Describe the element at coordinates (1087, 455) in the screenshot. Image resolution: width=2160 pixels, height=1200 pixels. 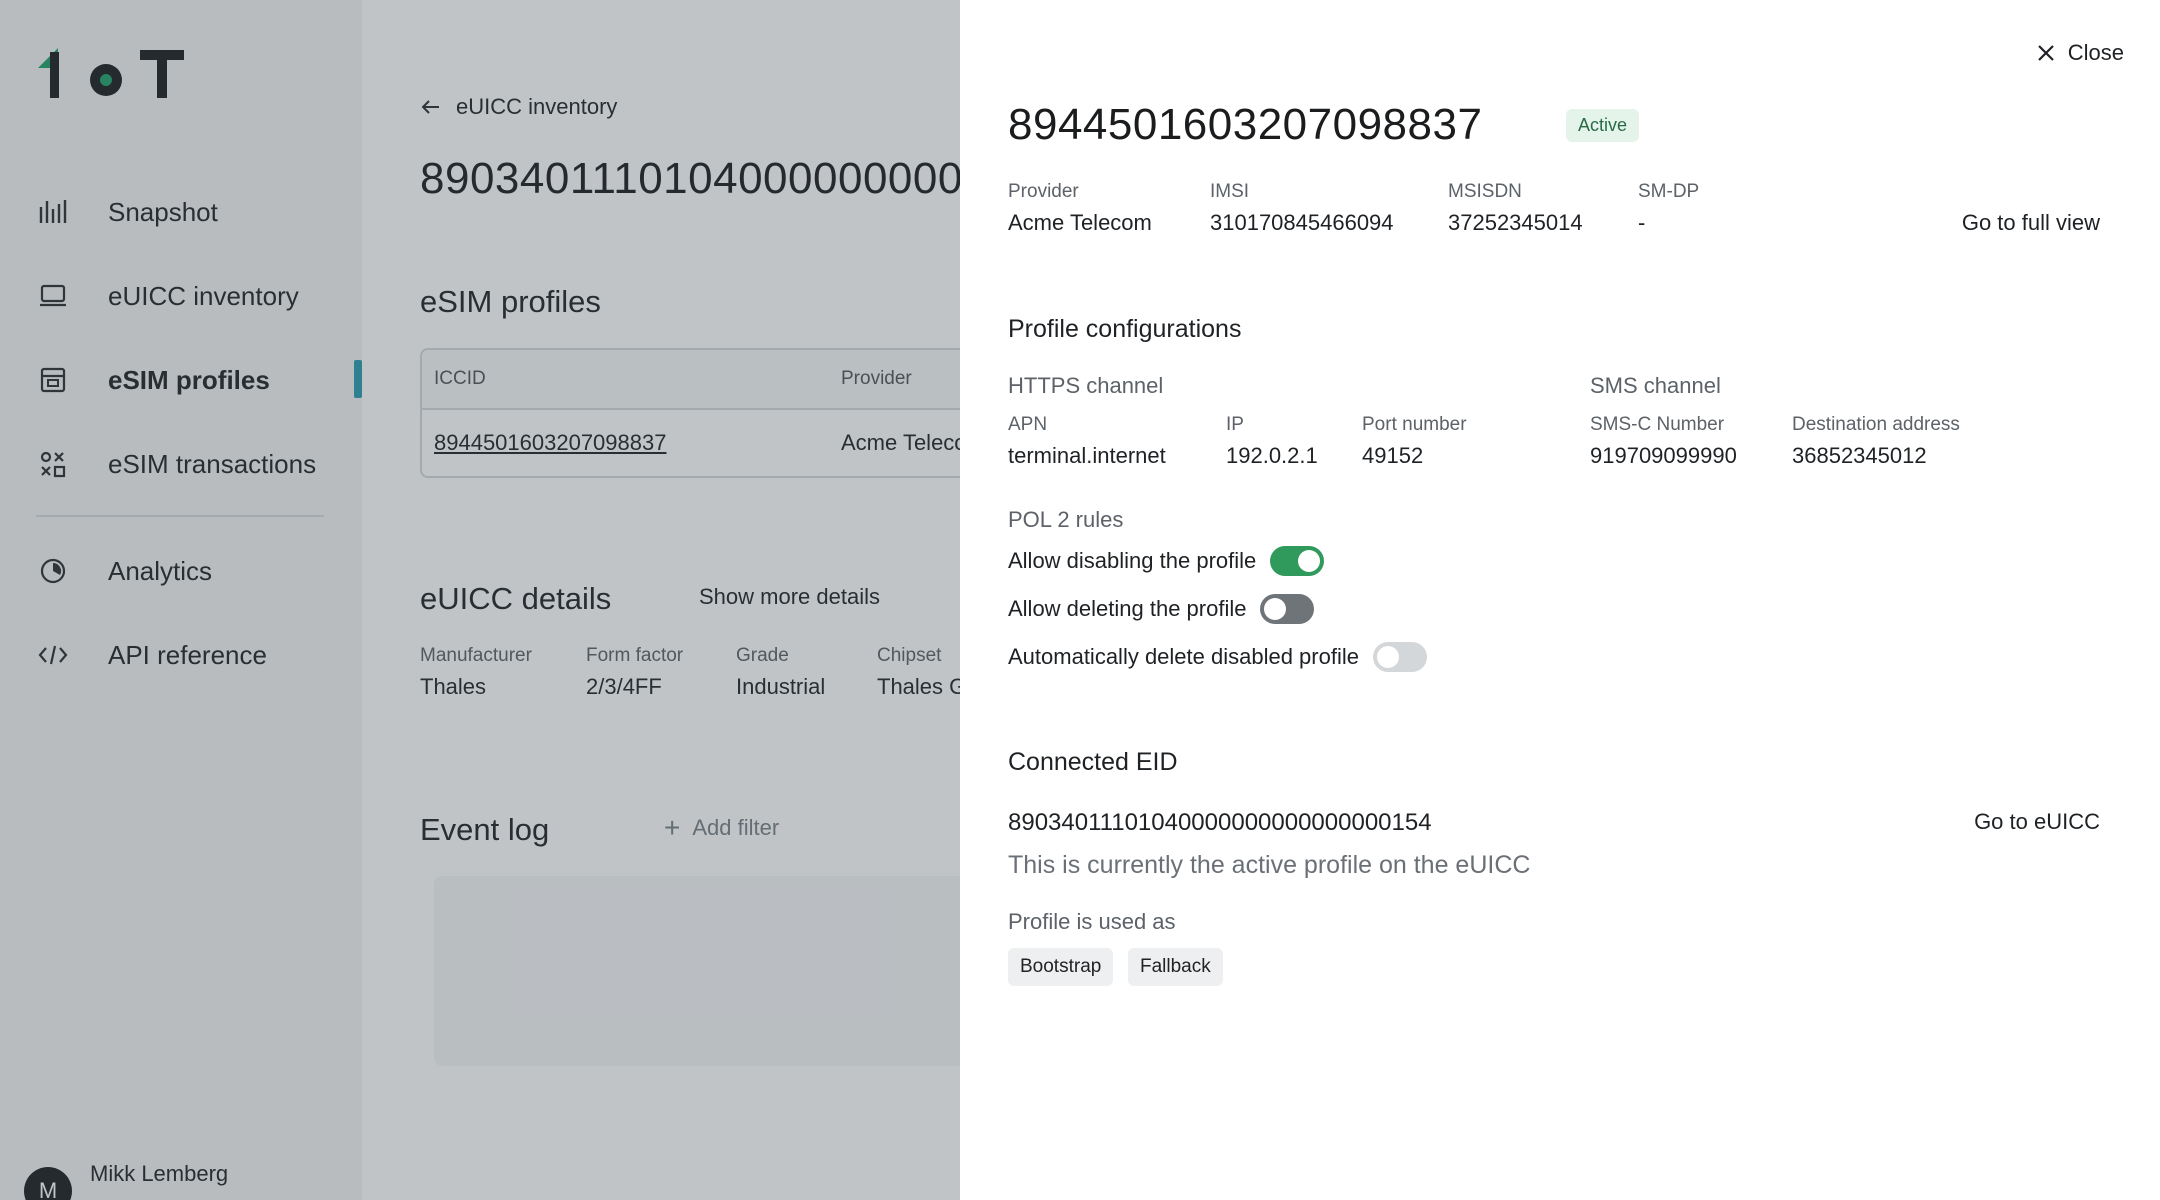
I see `apn-value: terminal.internet` at that location.